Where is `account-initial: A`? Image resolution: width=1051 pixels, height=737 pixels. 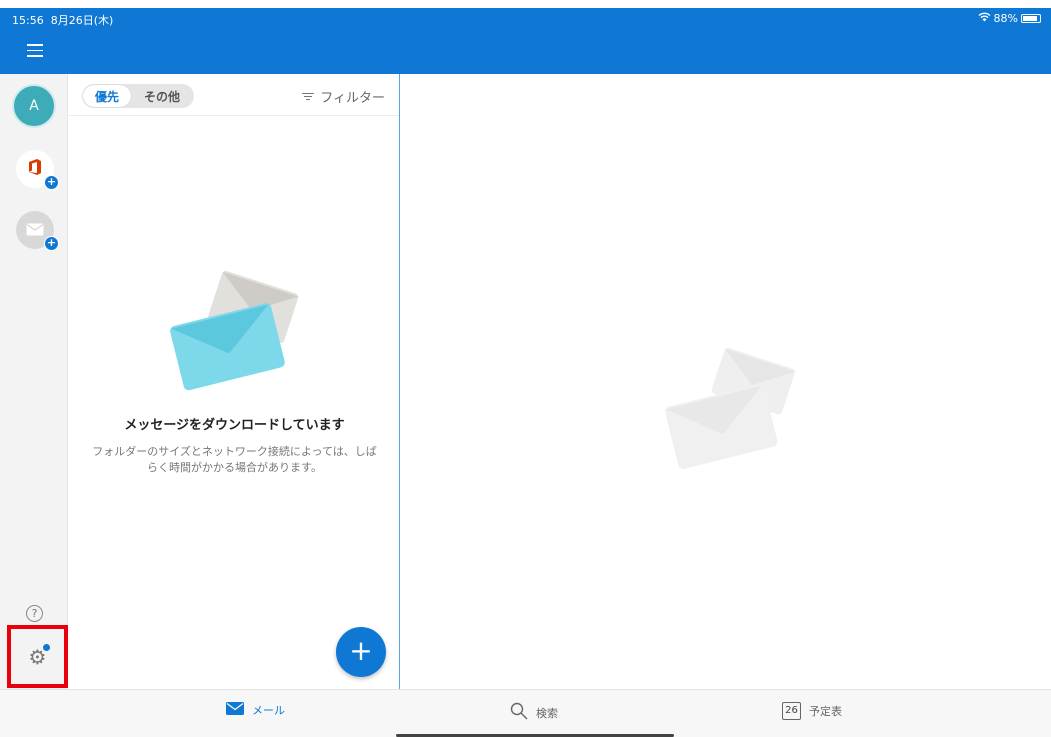 account-initial: A is located at coordinates (34, 106).